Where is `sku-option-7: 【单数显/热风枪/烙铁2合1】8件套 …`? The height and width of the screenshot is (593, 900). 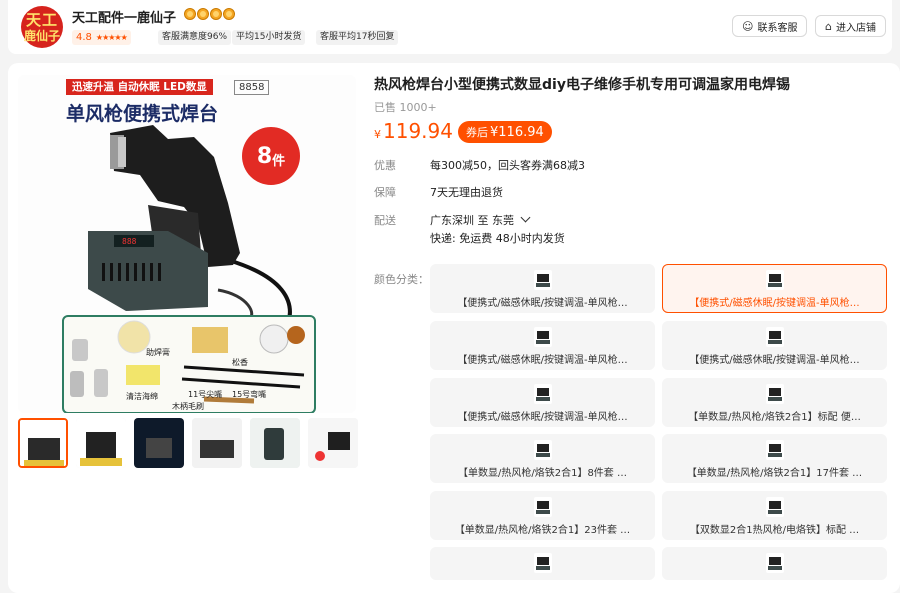 sku-option-7: 【单数显/热风枪/烙铁2合1】8件套 … is located at coordinates (542, 458).